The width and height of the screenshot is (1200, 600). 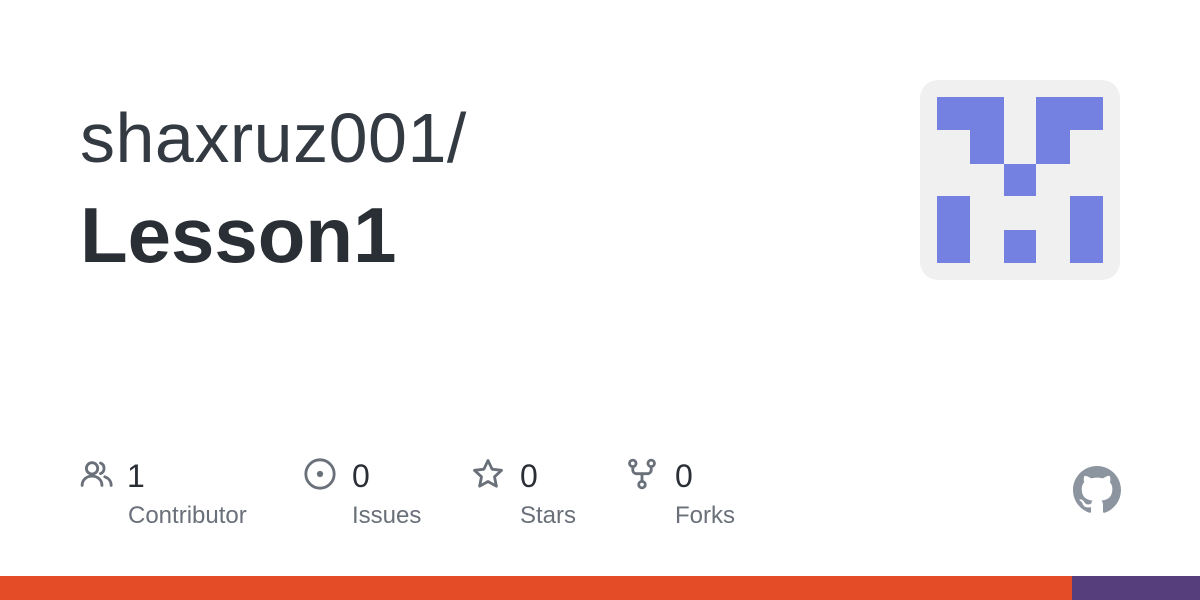 What do you see at coordinates (488, 473) in the screenshot?
I see `star-icon` at bounding box center [488, 473].